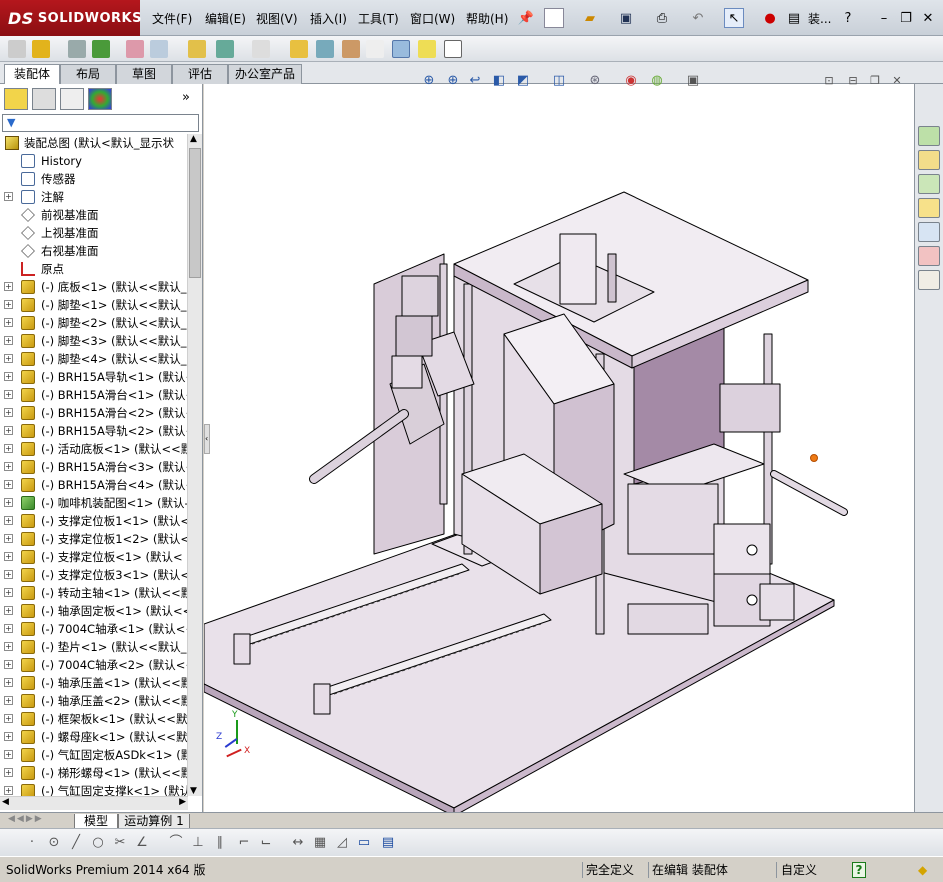 This screenshot has width=943, height=882. Describe the element at coordinates (378, 18) in the screenshot. I see `menu-tools: 工具(T)` at that location.